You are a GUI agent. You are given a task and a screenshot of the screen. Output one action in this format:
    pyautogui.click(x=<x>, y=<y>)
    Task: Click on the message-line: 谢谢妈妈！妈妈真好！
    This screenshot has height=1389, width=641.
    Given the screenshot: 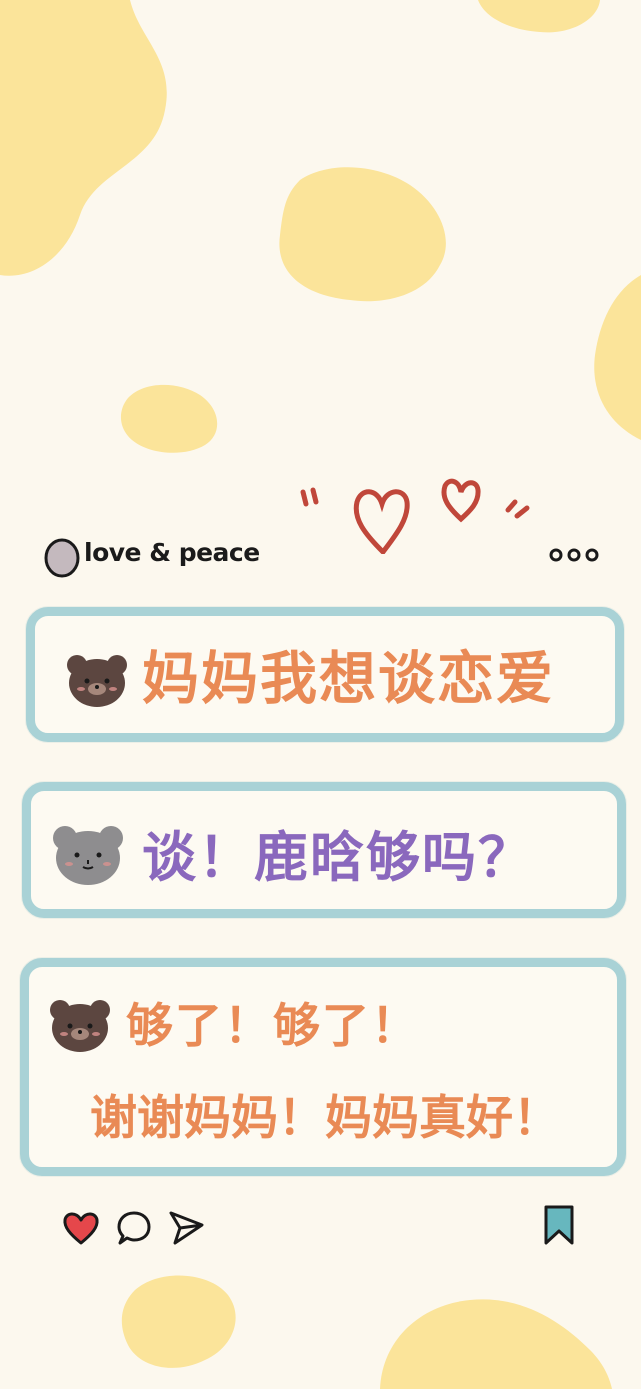 What is the action you would take?
    pyautogui.click(x=325, y=1118)
    